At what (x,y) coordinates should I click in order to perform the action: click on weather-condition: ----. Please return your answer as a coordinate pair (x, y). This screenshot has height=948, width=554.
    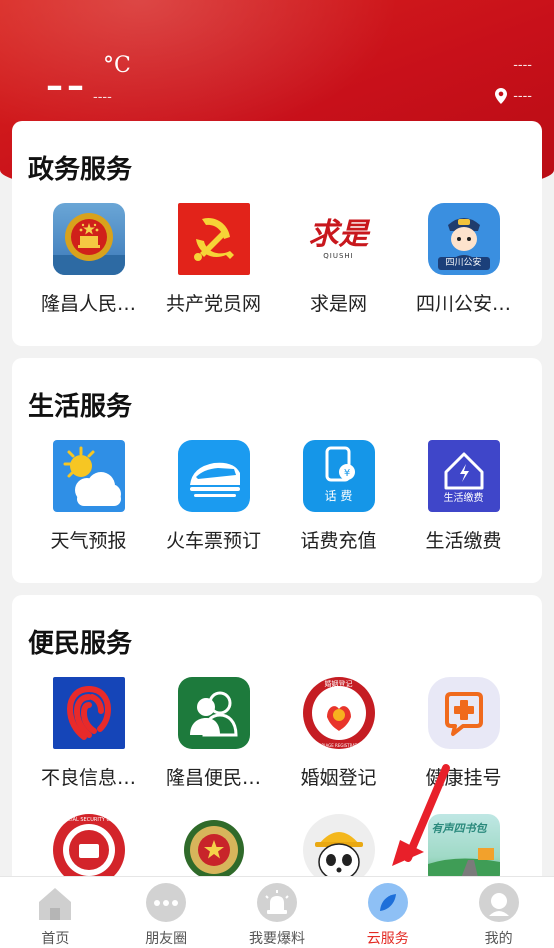
    Looking at the image, I should click on (102, 97).